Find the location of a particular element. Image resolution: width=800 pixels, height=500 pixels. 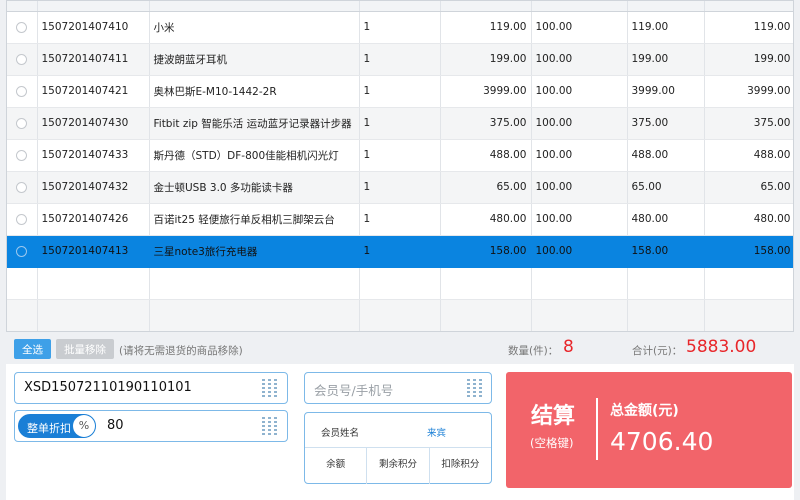

row-subtotal: 375.00 is located at coordinates (748, 123).